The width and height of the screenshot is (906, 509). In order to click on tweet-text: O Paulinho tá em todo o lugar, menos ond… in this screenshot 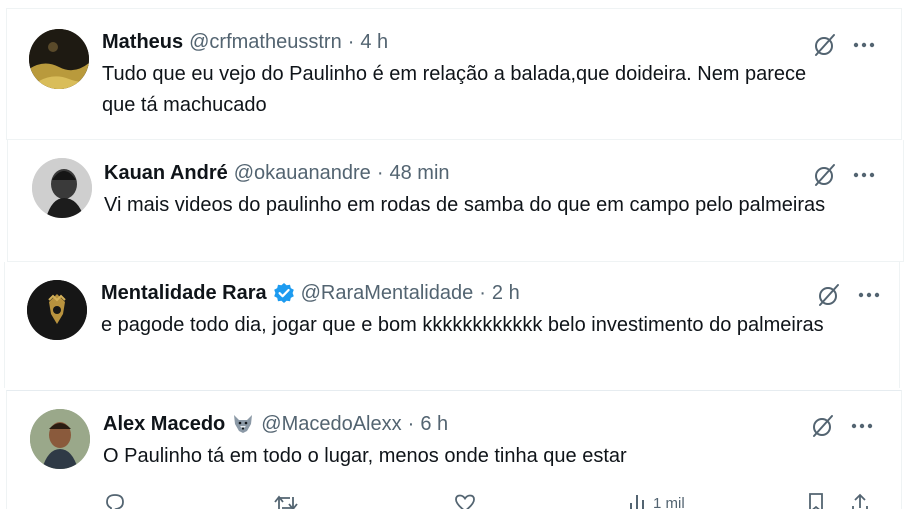, I will do `click(365, 456)`.